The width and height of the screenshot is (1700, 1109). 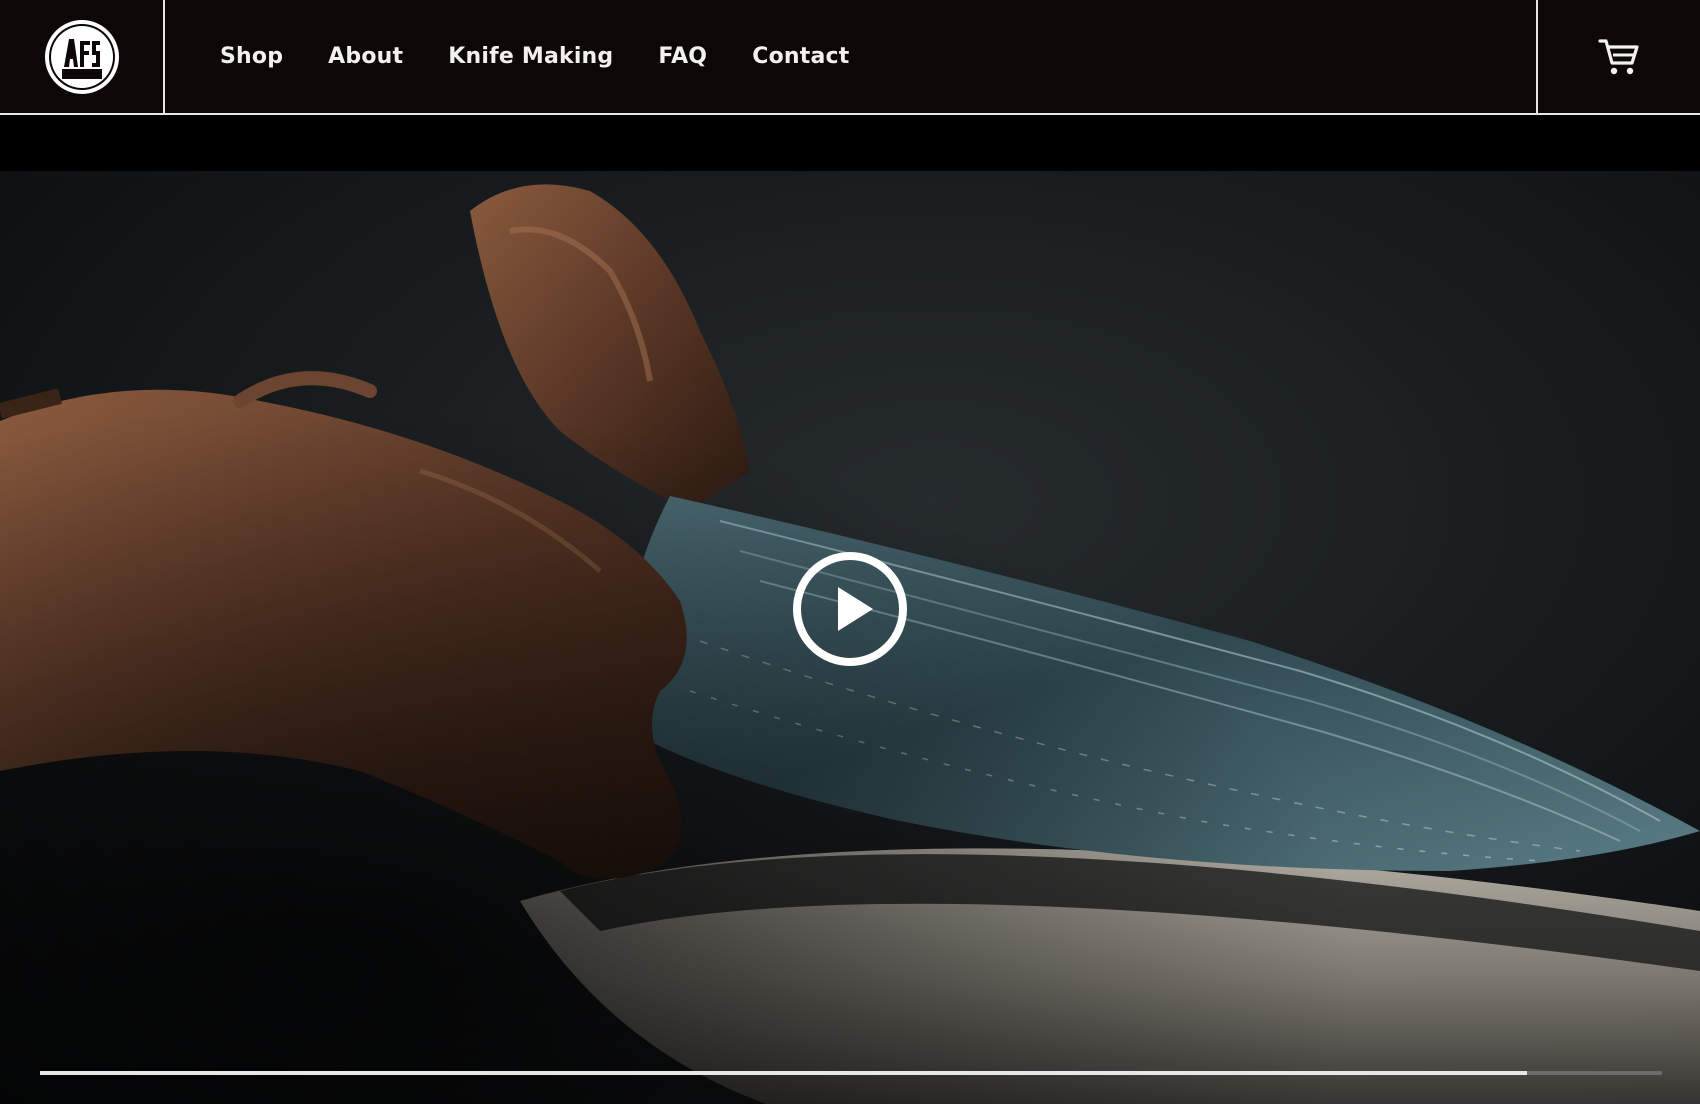 What do you see at coordinates (850, 143) in the screenshot?
I see `video-letterbox` at bounding box center [850, 143].